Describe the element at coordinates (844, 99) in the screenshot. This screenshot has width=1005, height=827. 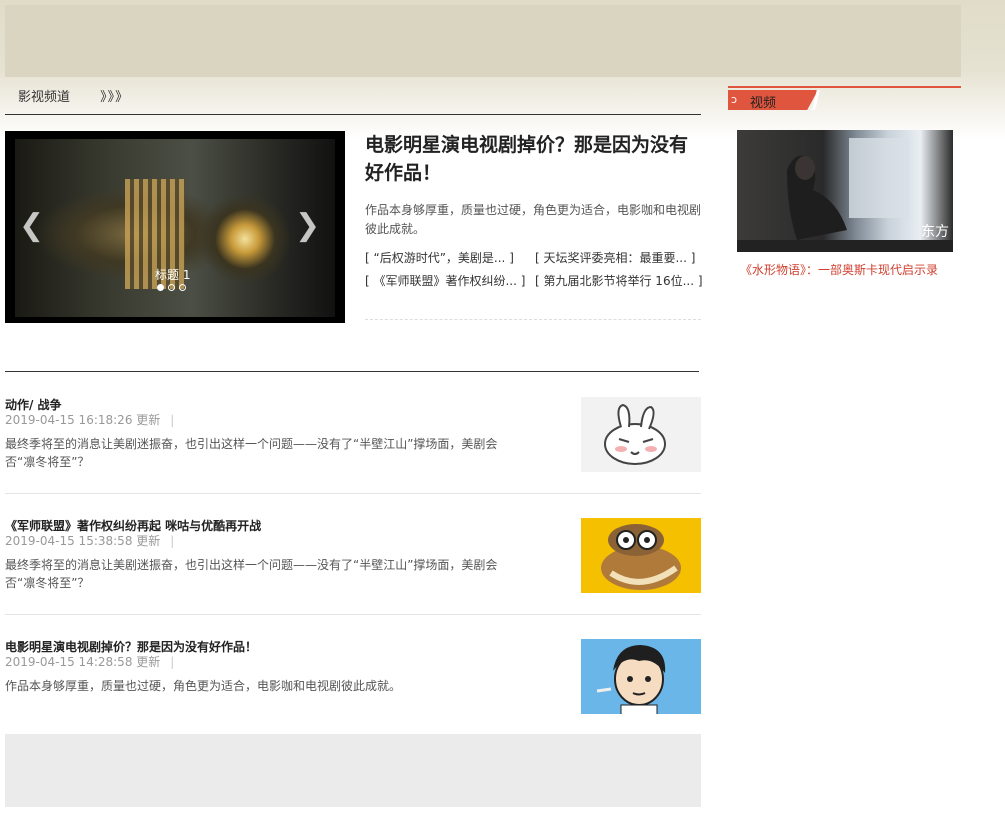
I see `sidebar-header: ↄ 视频` at that location.